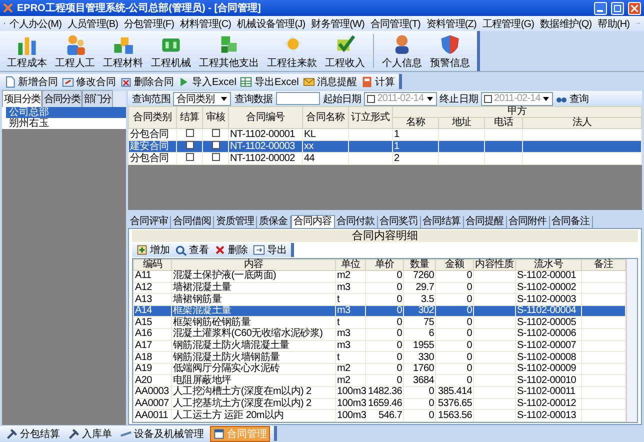 Image resolution: width=644 pixels, height=442 pixels. I want to click on range-dropdown: 合同类别, so click(202, 99).